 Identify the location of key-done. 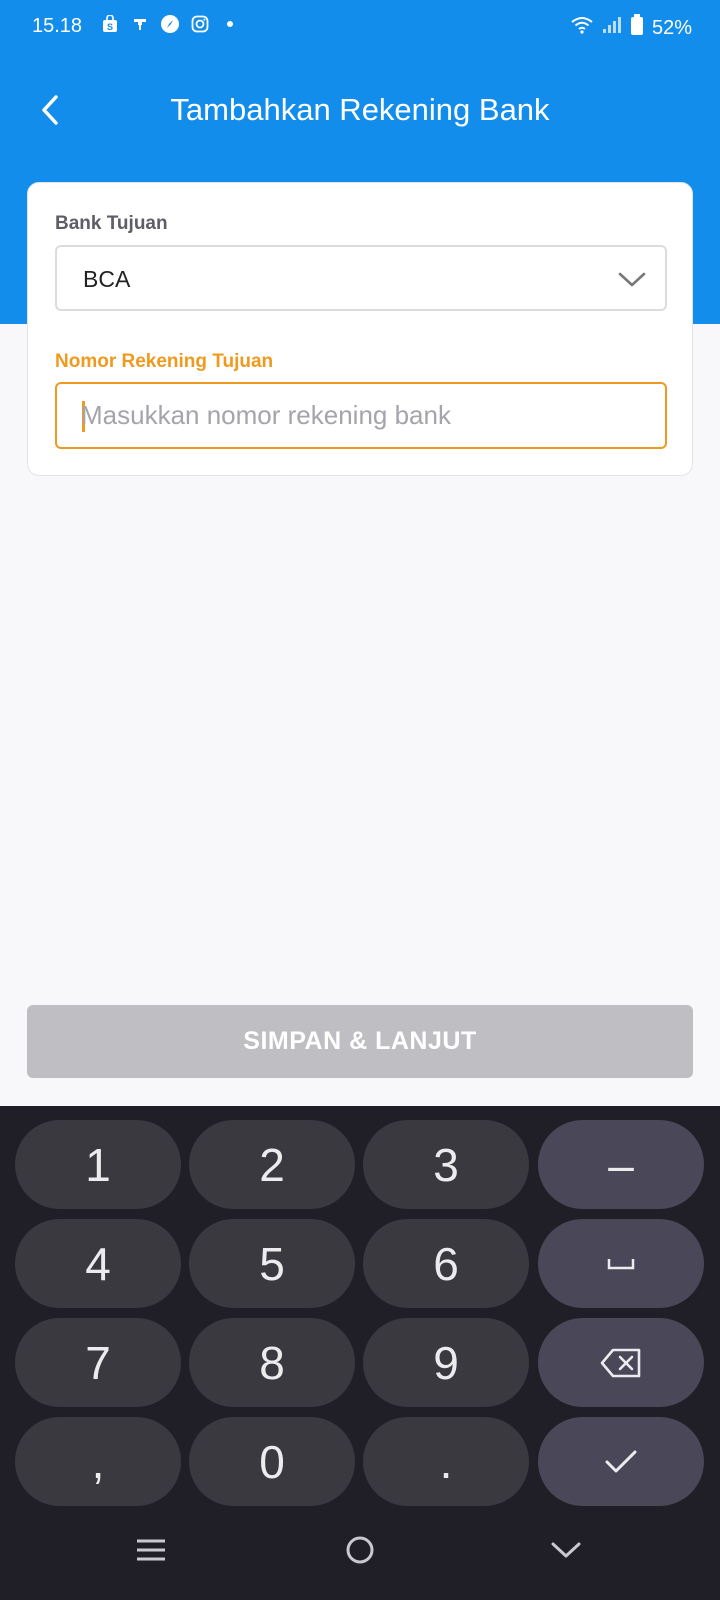
(621, 1461).